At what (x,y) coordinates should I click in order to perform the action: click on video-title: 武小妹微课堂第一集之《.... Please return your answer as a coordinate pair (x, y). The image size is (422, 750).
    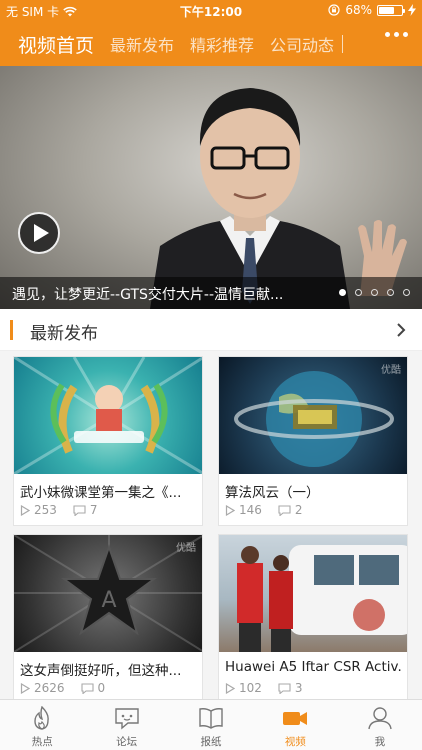
    Looking at the image, I should click on (109, 491).